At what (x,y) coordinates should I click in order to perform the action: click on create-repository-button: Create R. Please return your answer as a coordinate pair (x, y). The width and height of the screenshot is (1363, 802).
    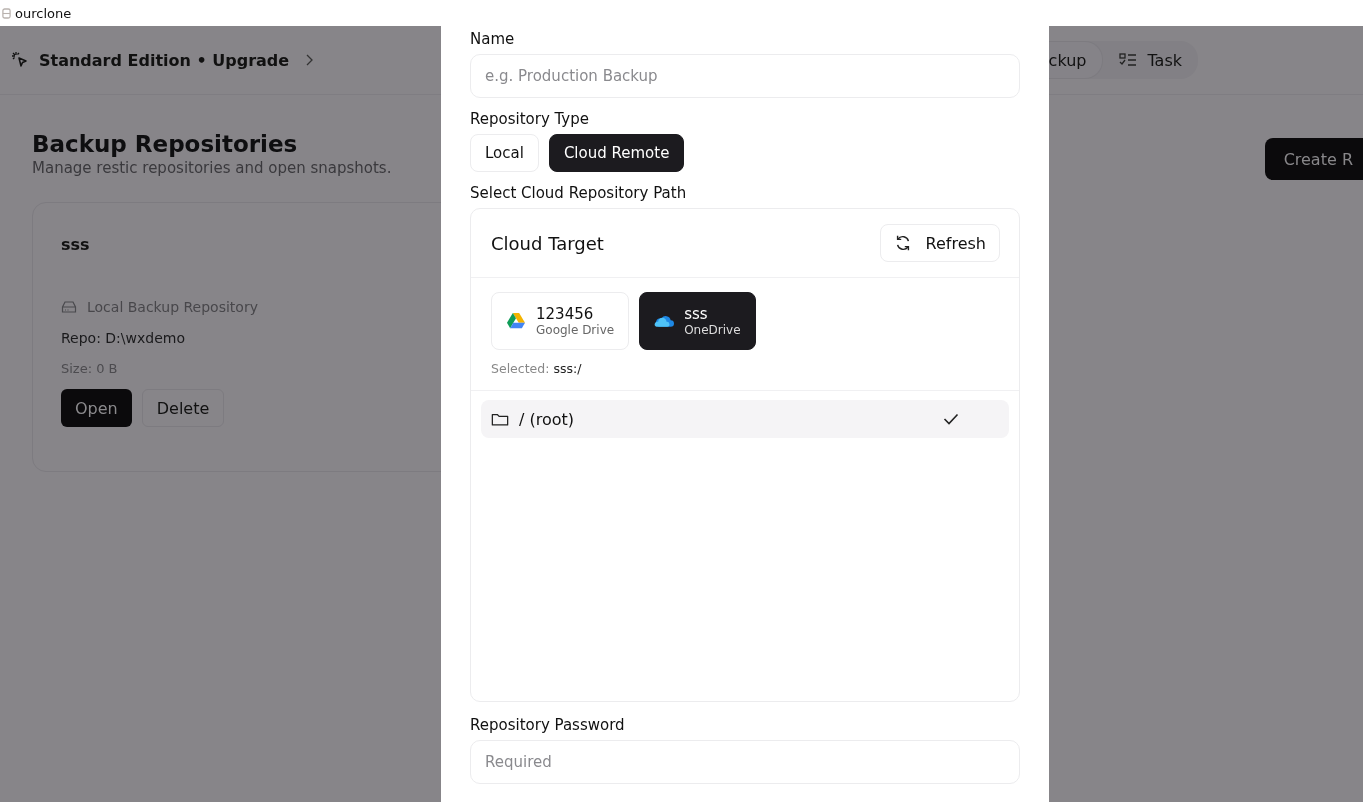
    Looking at the image, I should click on (1313, 159).